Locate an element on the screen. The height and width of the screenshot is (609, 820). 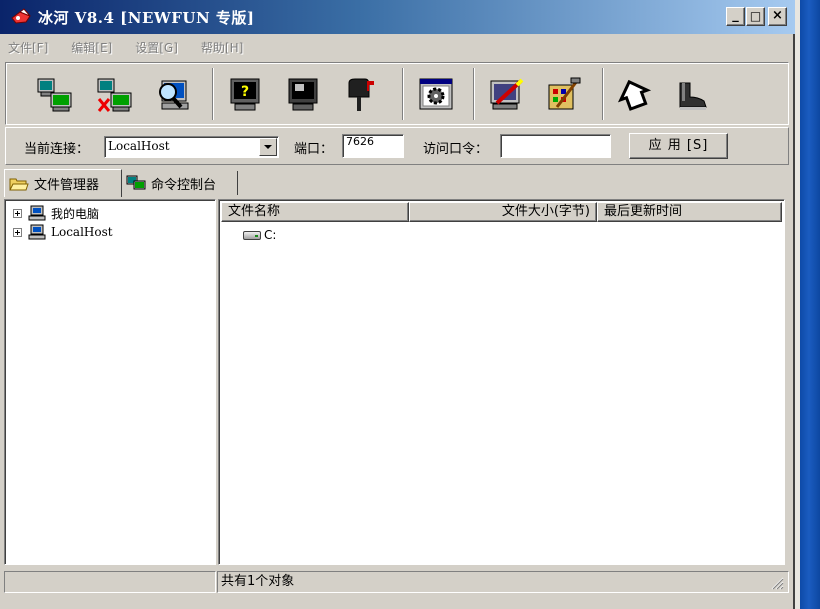
connection-bar: 当前连接： LocalHost 端口： 7626 访问口令： 应 用 [S] is located at coordinates (397, 146).